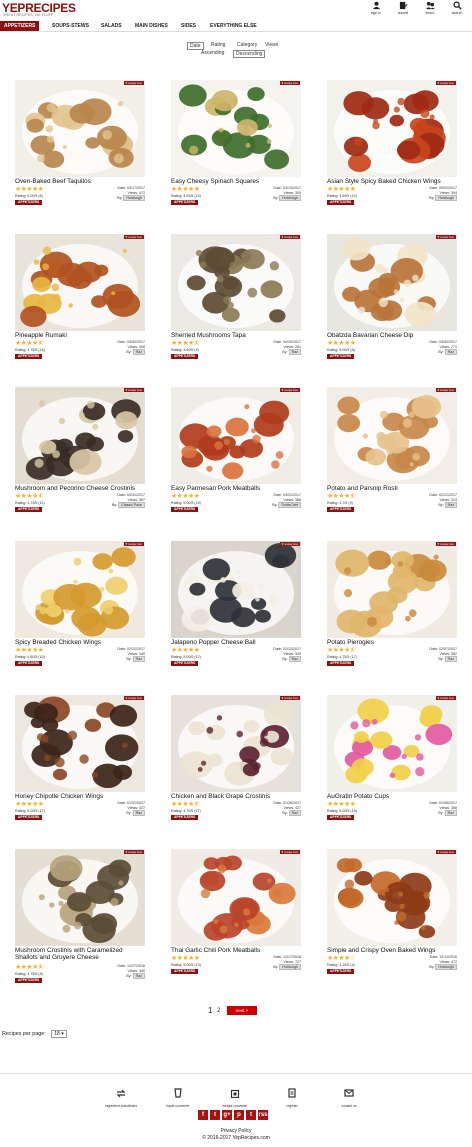 The height and width of the screenshot is (1147, 472). What do you see at coordinates (236, 335) in the screenshot?
I see `recipe-title: Sherried Mushrooms Tapa` at bounding box center [236, 335].